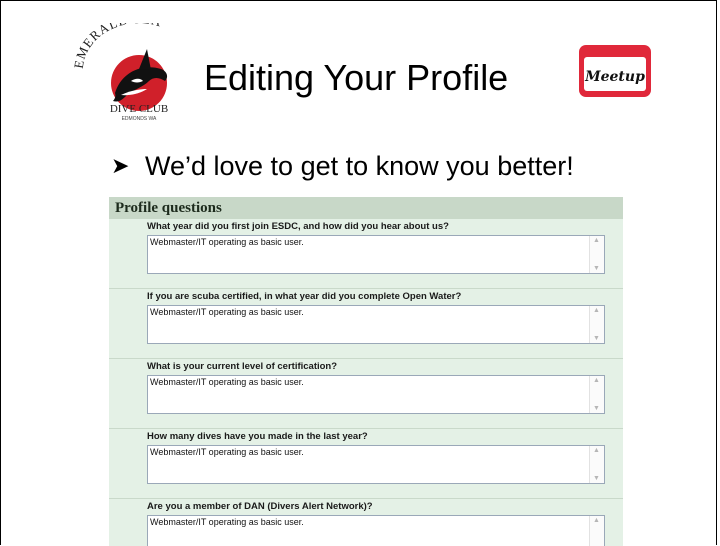 The image size is (720, 546). What do you see at coordinates (139, 109) in the screenshot?
I see `logo-name-text: DIVE CLUB` at bounding box center [139, 109].